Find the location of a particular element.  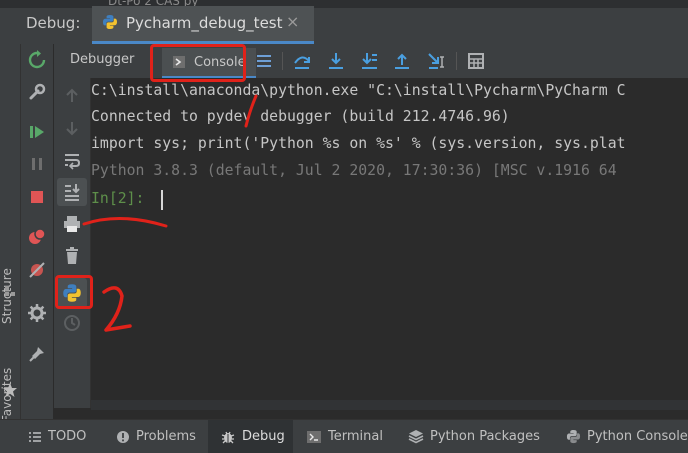

soft-wrap-icon is located at coordinates (72, 160).